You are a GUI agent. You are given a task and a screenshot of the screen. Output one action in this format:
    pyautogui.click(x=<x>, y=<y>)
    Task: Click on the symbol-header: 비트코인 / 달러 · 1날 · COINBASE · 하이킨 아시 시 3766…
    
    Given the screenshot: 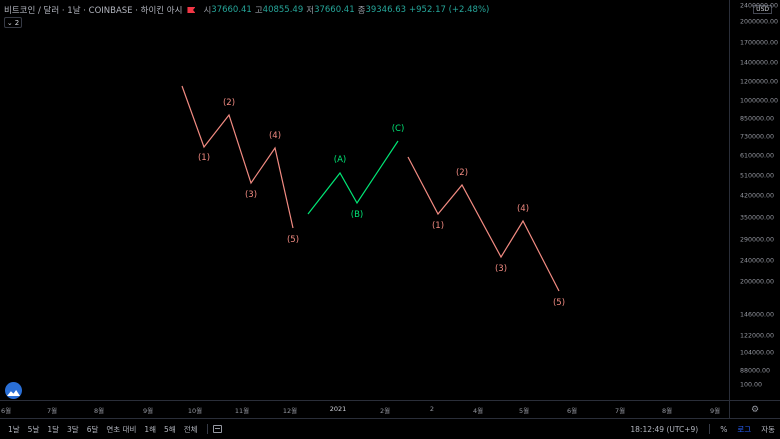 What is the action you would take?
    pyautogui.click(x=246, y=10)
    